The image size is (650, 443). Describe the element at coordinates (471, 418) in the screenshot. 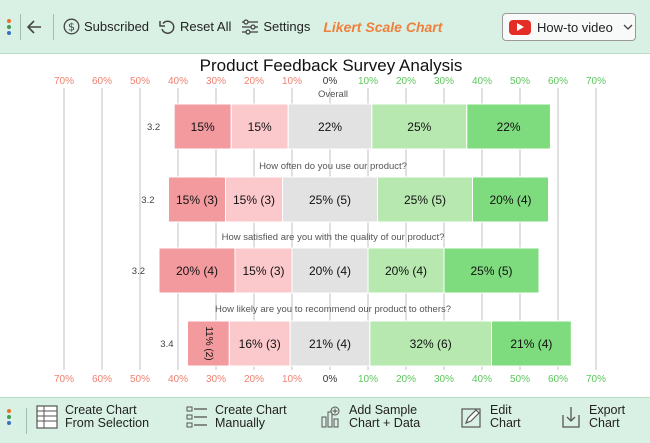

I see `edit-chart-icon` at that location.